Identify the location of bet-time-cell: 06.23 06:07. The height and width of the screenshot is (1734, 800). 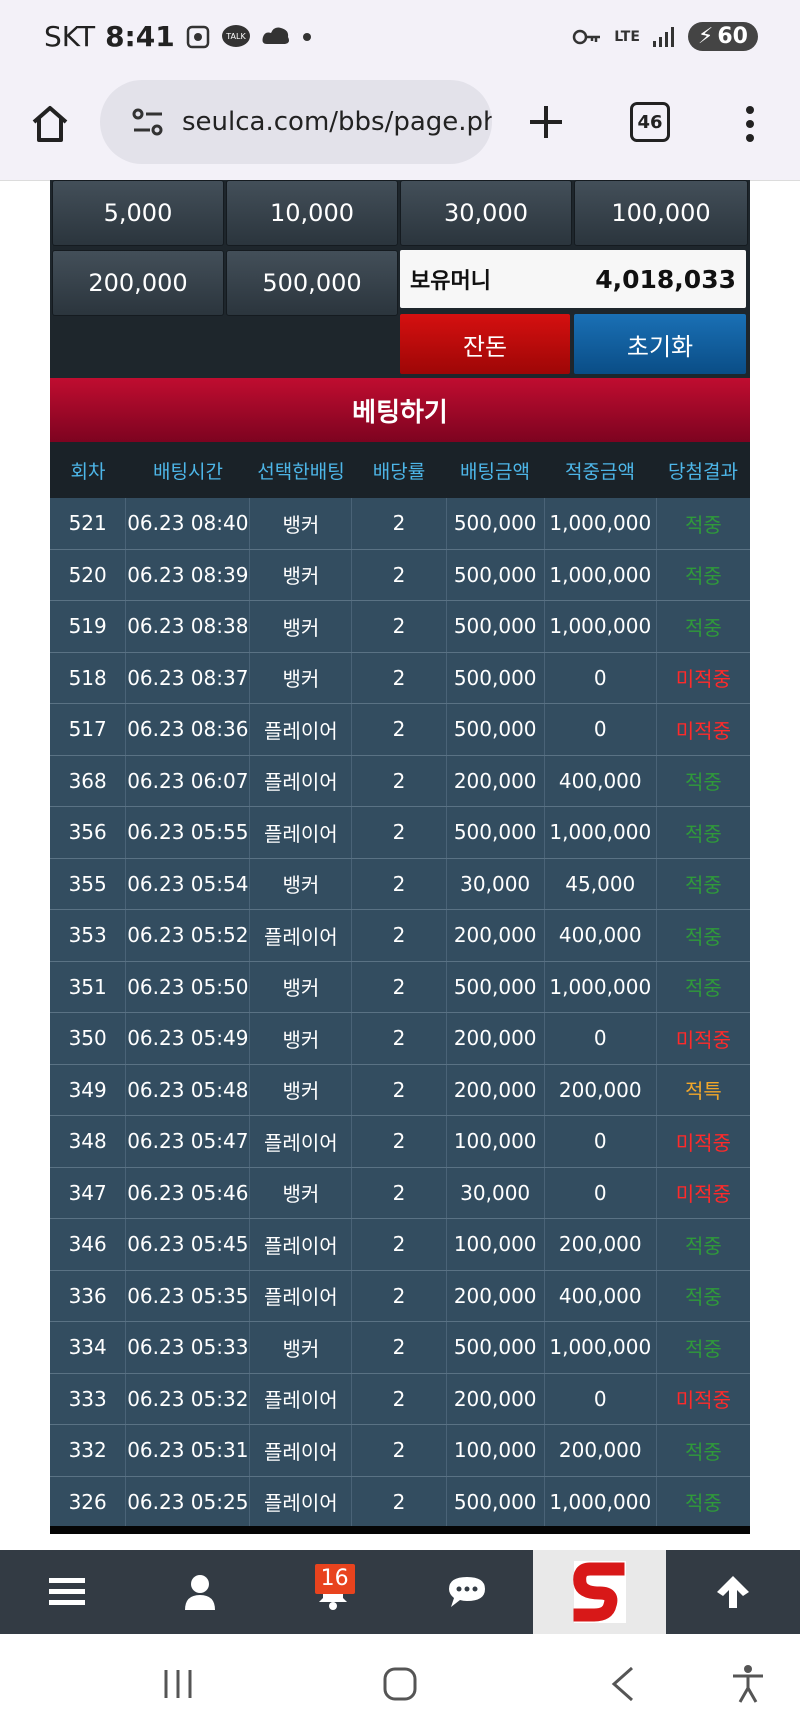
(188, 780).